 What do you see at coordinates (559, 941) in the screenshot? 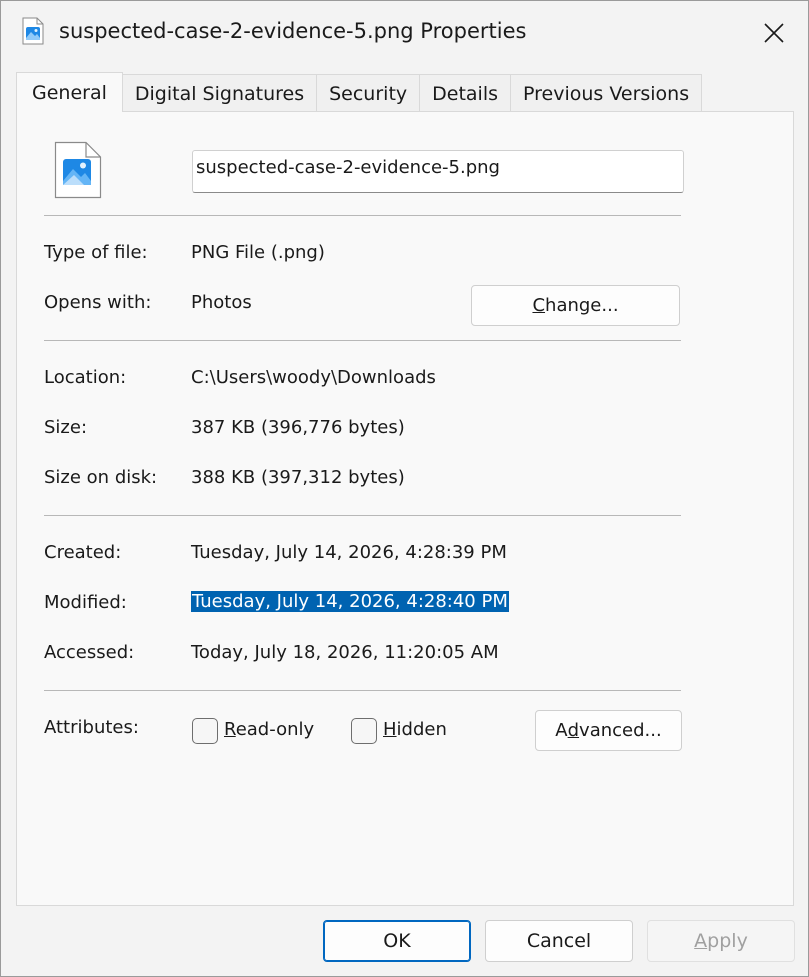
I see `cancel-button: Cancel` at bounding box center [559, 941].